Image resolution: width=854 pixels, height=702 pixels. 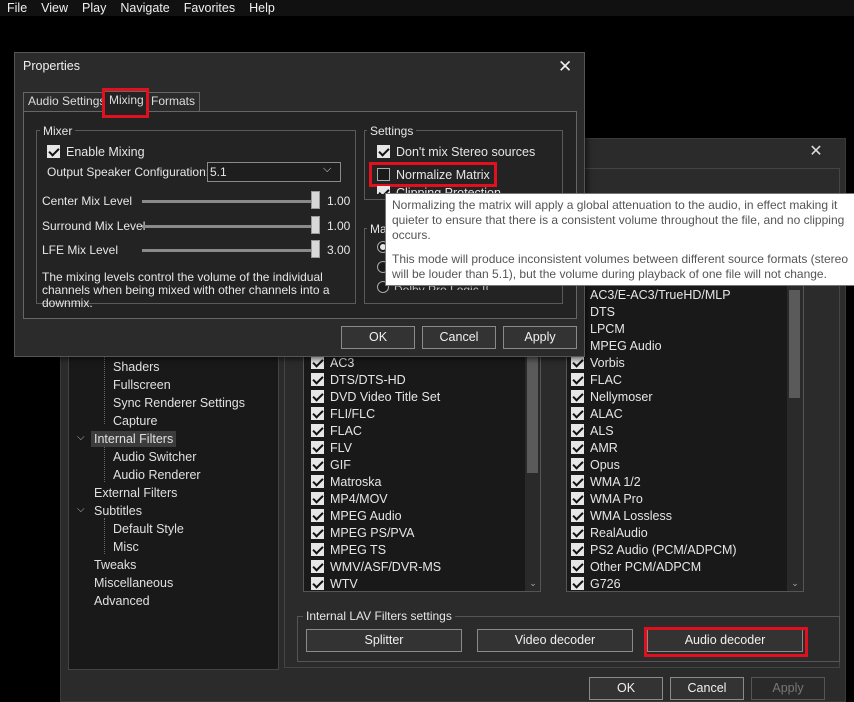 What do you see at coordinates (231, 226) in the screenshot?
I see `surround-mix-slider-track` at bounding box center [231, 226].